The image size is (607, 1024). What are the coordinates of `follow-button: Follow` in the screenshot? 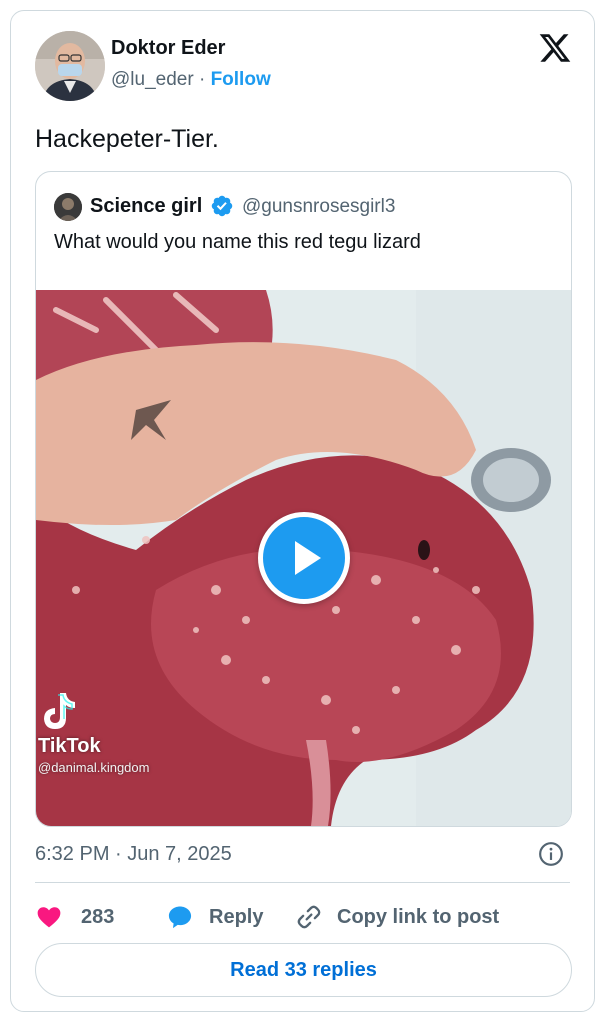 It's located at (241, 79).